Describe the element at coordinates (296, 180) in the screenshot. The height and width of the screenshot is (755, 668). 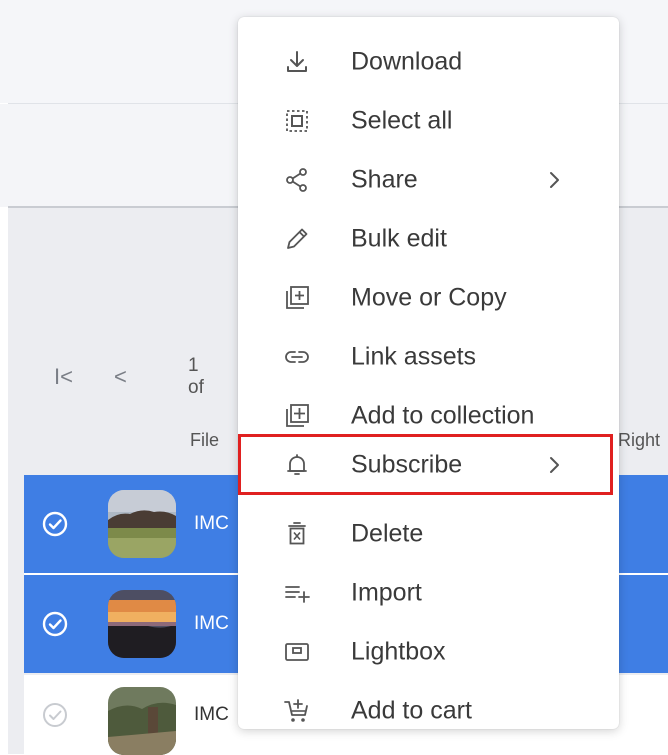
I see `share-icon` at that location.